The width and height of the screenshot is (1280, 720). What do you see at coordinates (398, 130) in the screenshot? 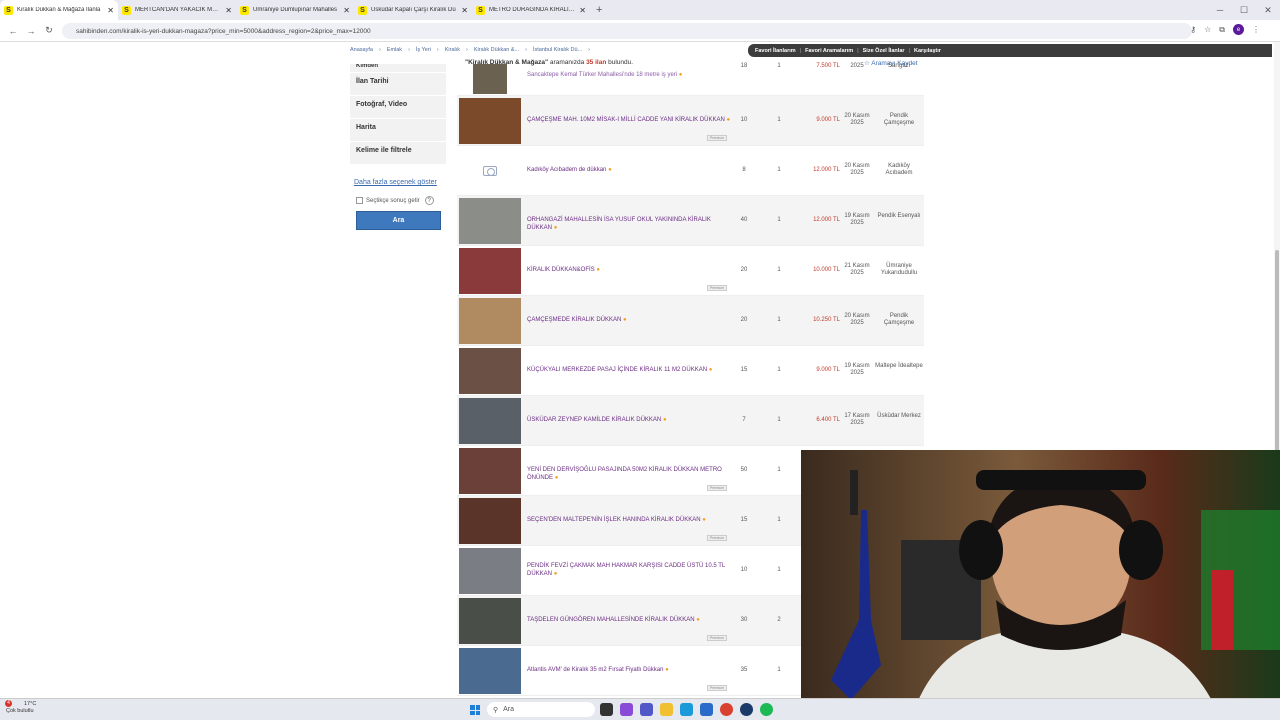
I see `filter-harita: Harita` at bounding box center [398, 130].